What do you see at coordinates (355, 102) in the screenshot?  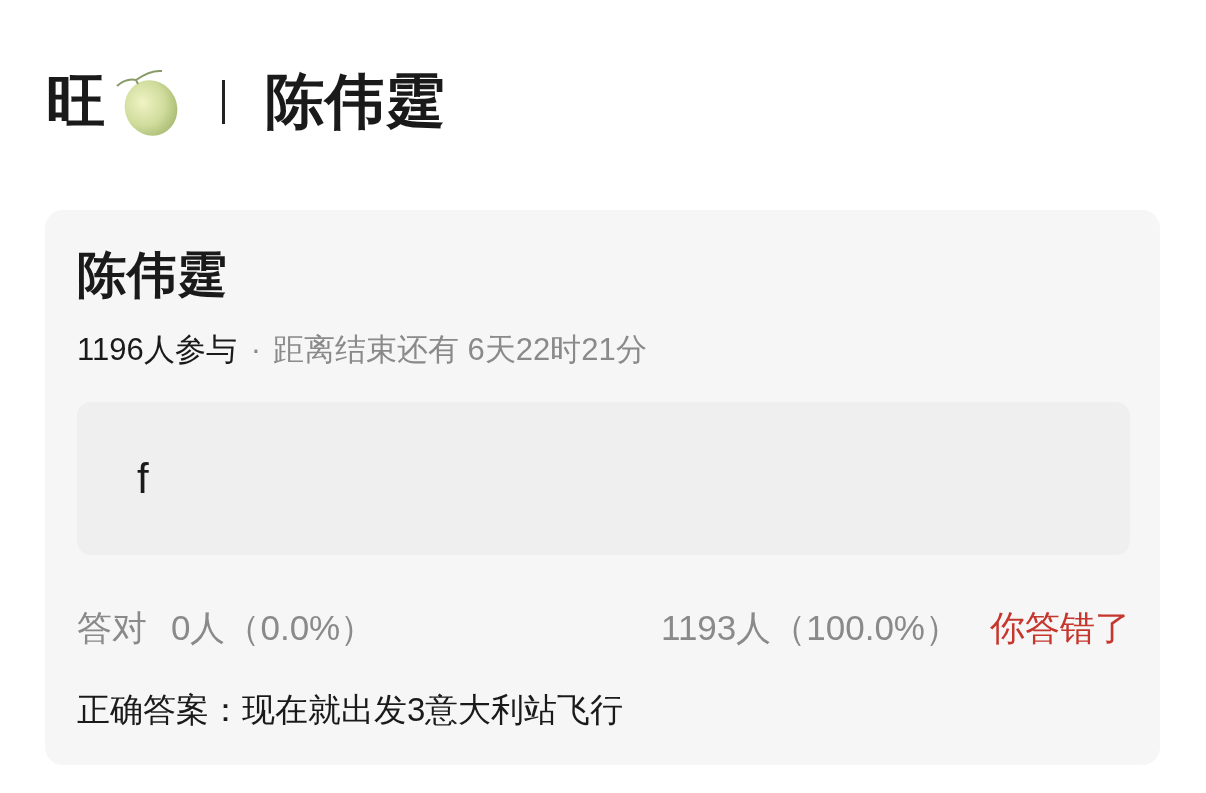 I see `name-text: 陈伟霆` at bounding box center [355, 102].